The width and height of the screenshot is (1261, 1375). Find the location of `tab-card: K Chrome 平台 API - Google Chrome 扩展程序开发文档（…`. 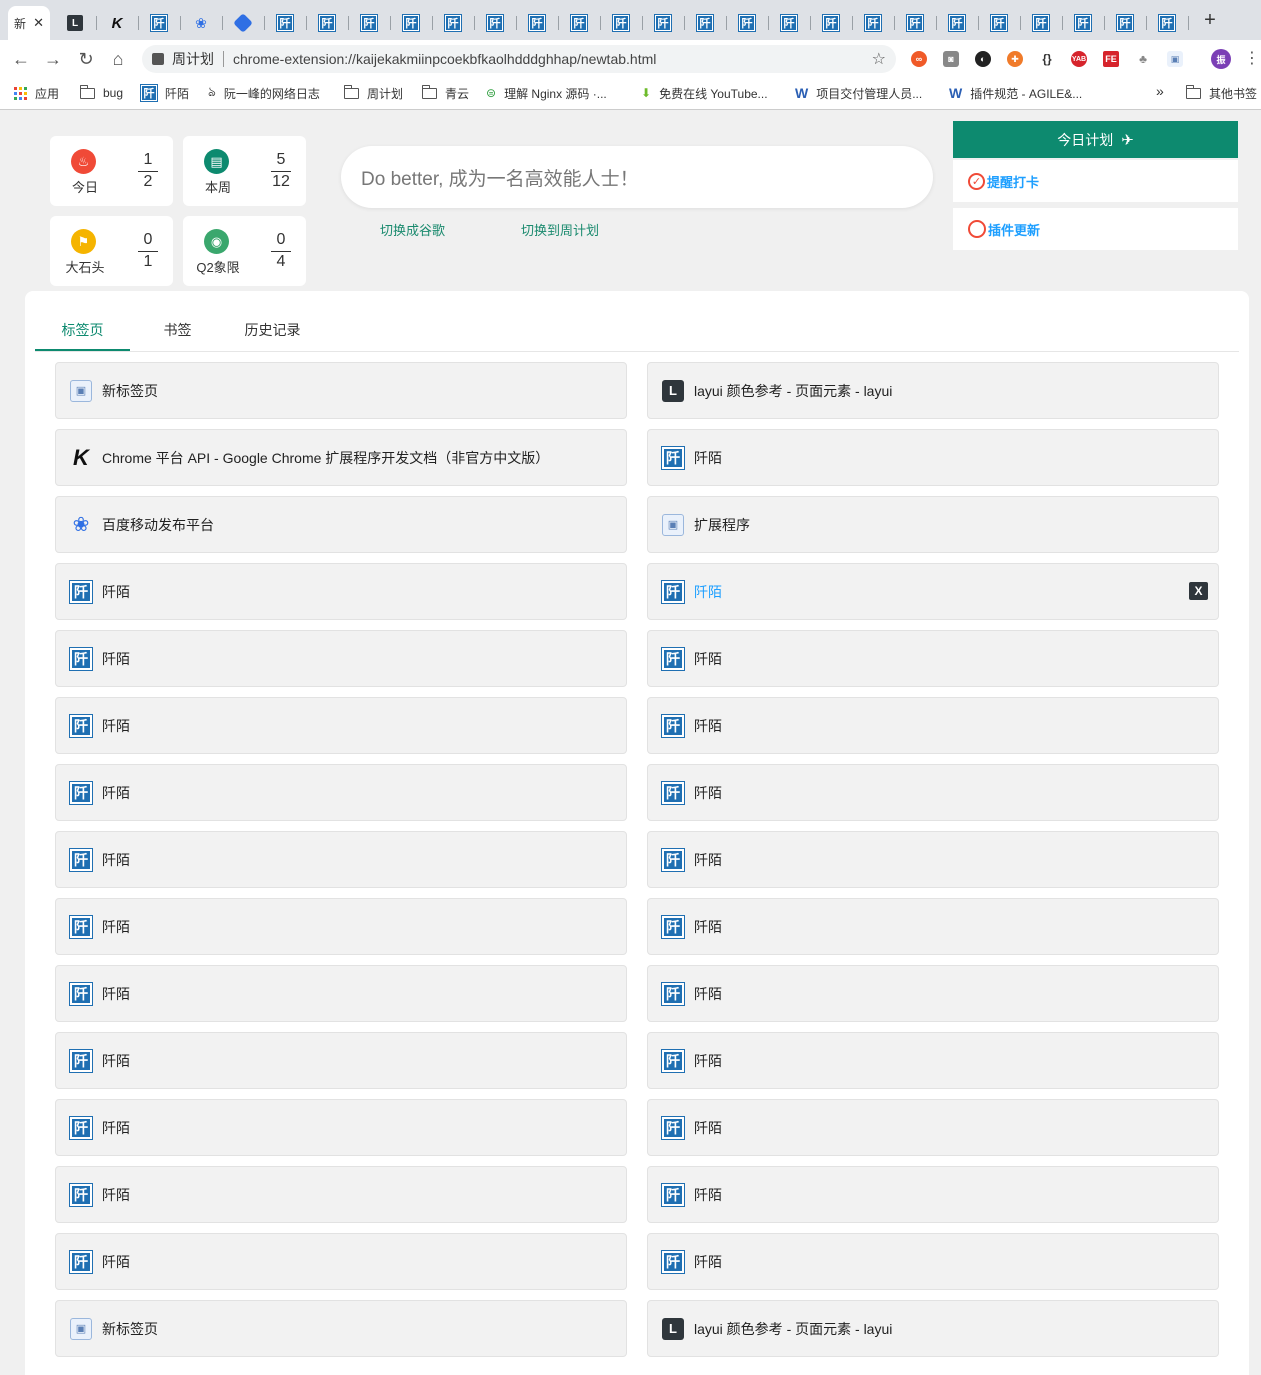

tab-card: K Chrome 平台 API - Google Chrome 扩展程序开发文档（… is located at coordinates (341, 457).